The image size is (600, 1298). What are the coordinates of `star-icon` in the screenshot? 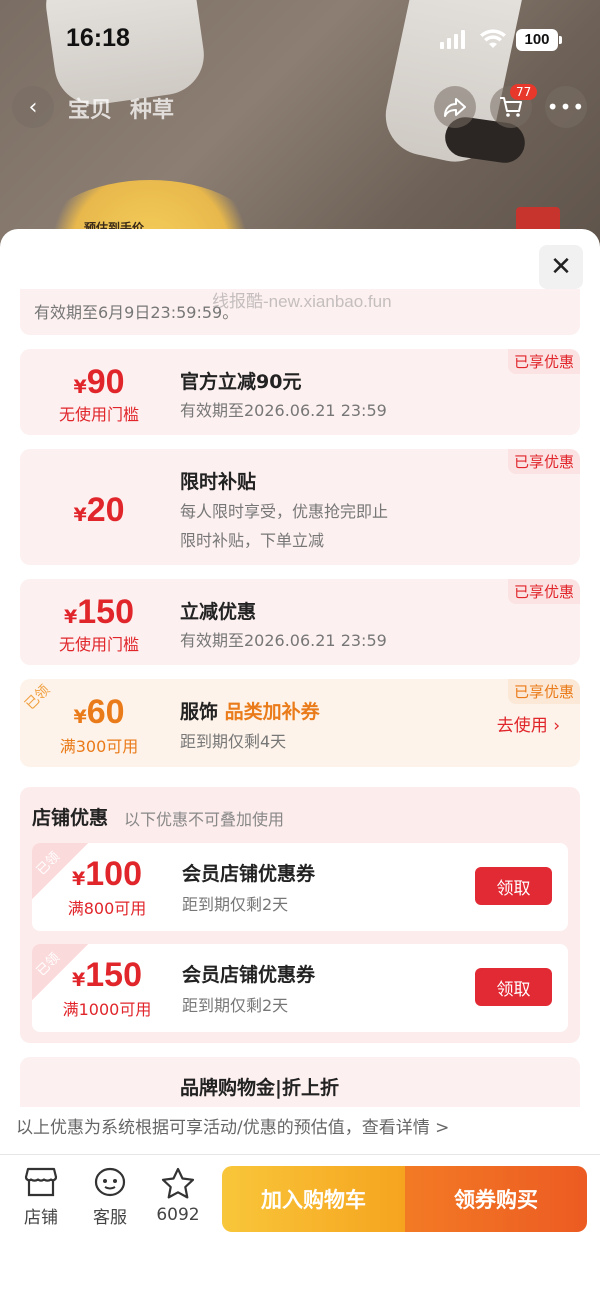 It's located at (178, 1183).